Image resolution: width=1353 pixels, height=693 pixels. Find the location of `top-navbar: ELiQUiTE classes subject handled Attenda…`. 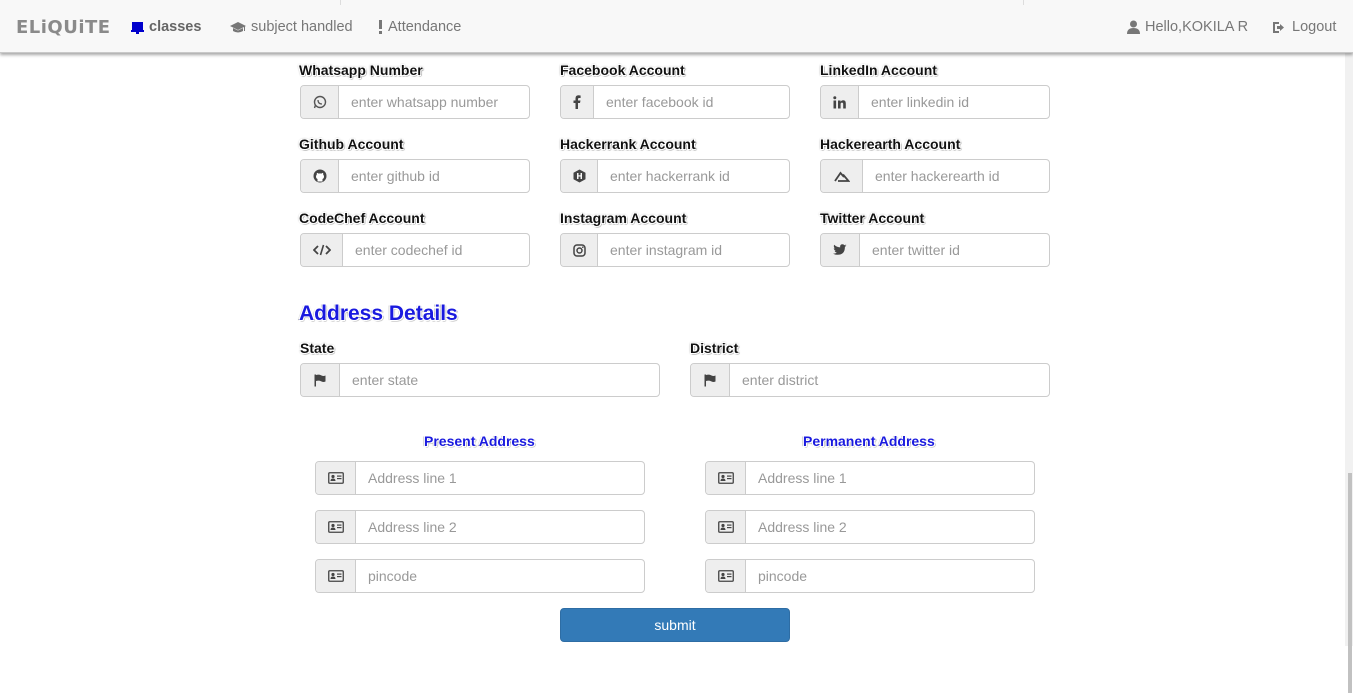

top-navbar: ELiQUiTE classes subject handled Attenda… is located at coordinates (676, 26).